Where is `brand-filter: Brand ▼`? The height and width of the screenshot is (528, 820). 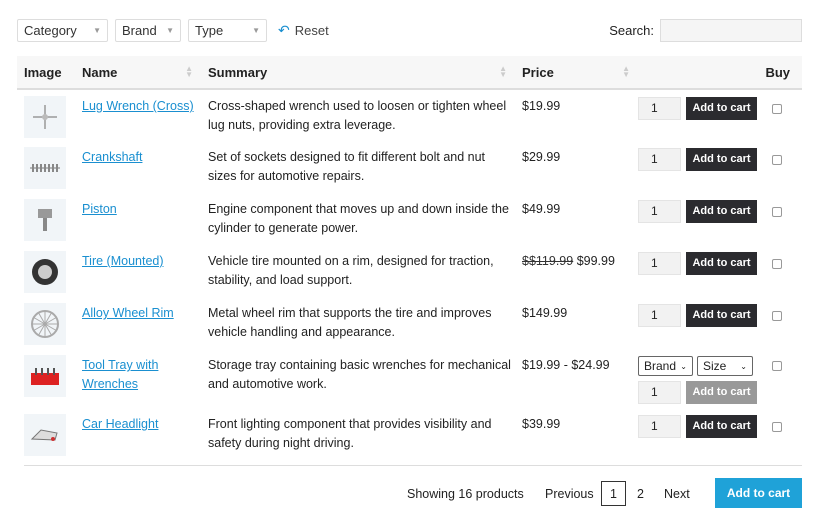
brand-filter: Brand ▼ is located at coordinates (148, 30).